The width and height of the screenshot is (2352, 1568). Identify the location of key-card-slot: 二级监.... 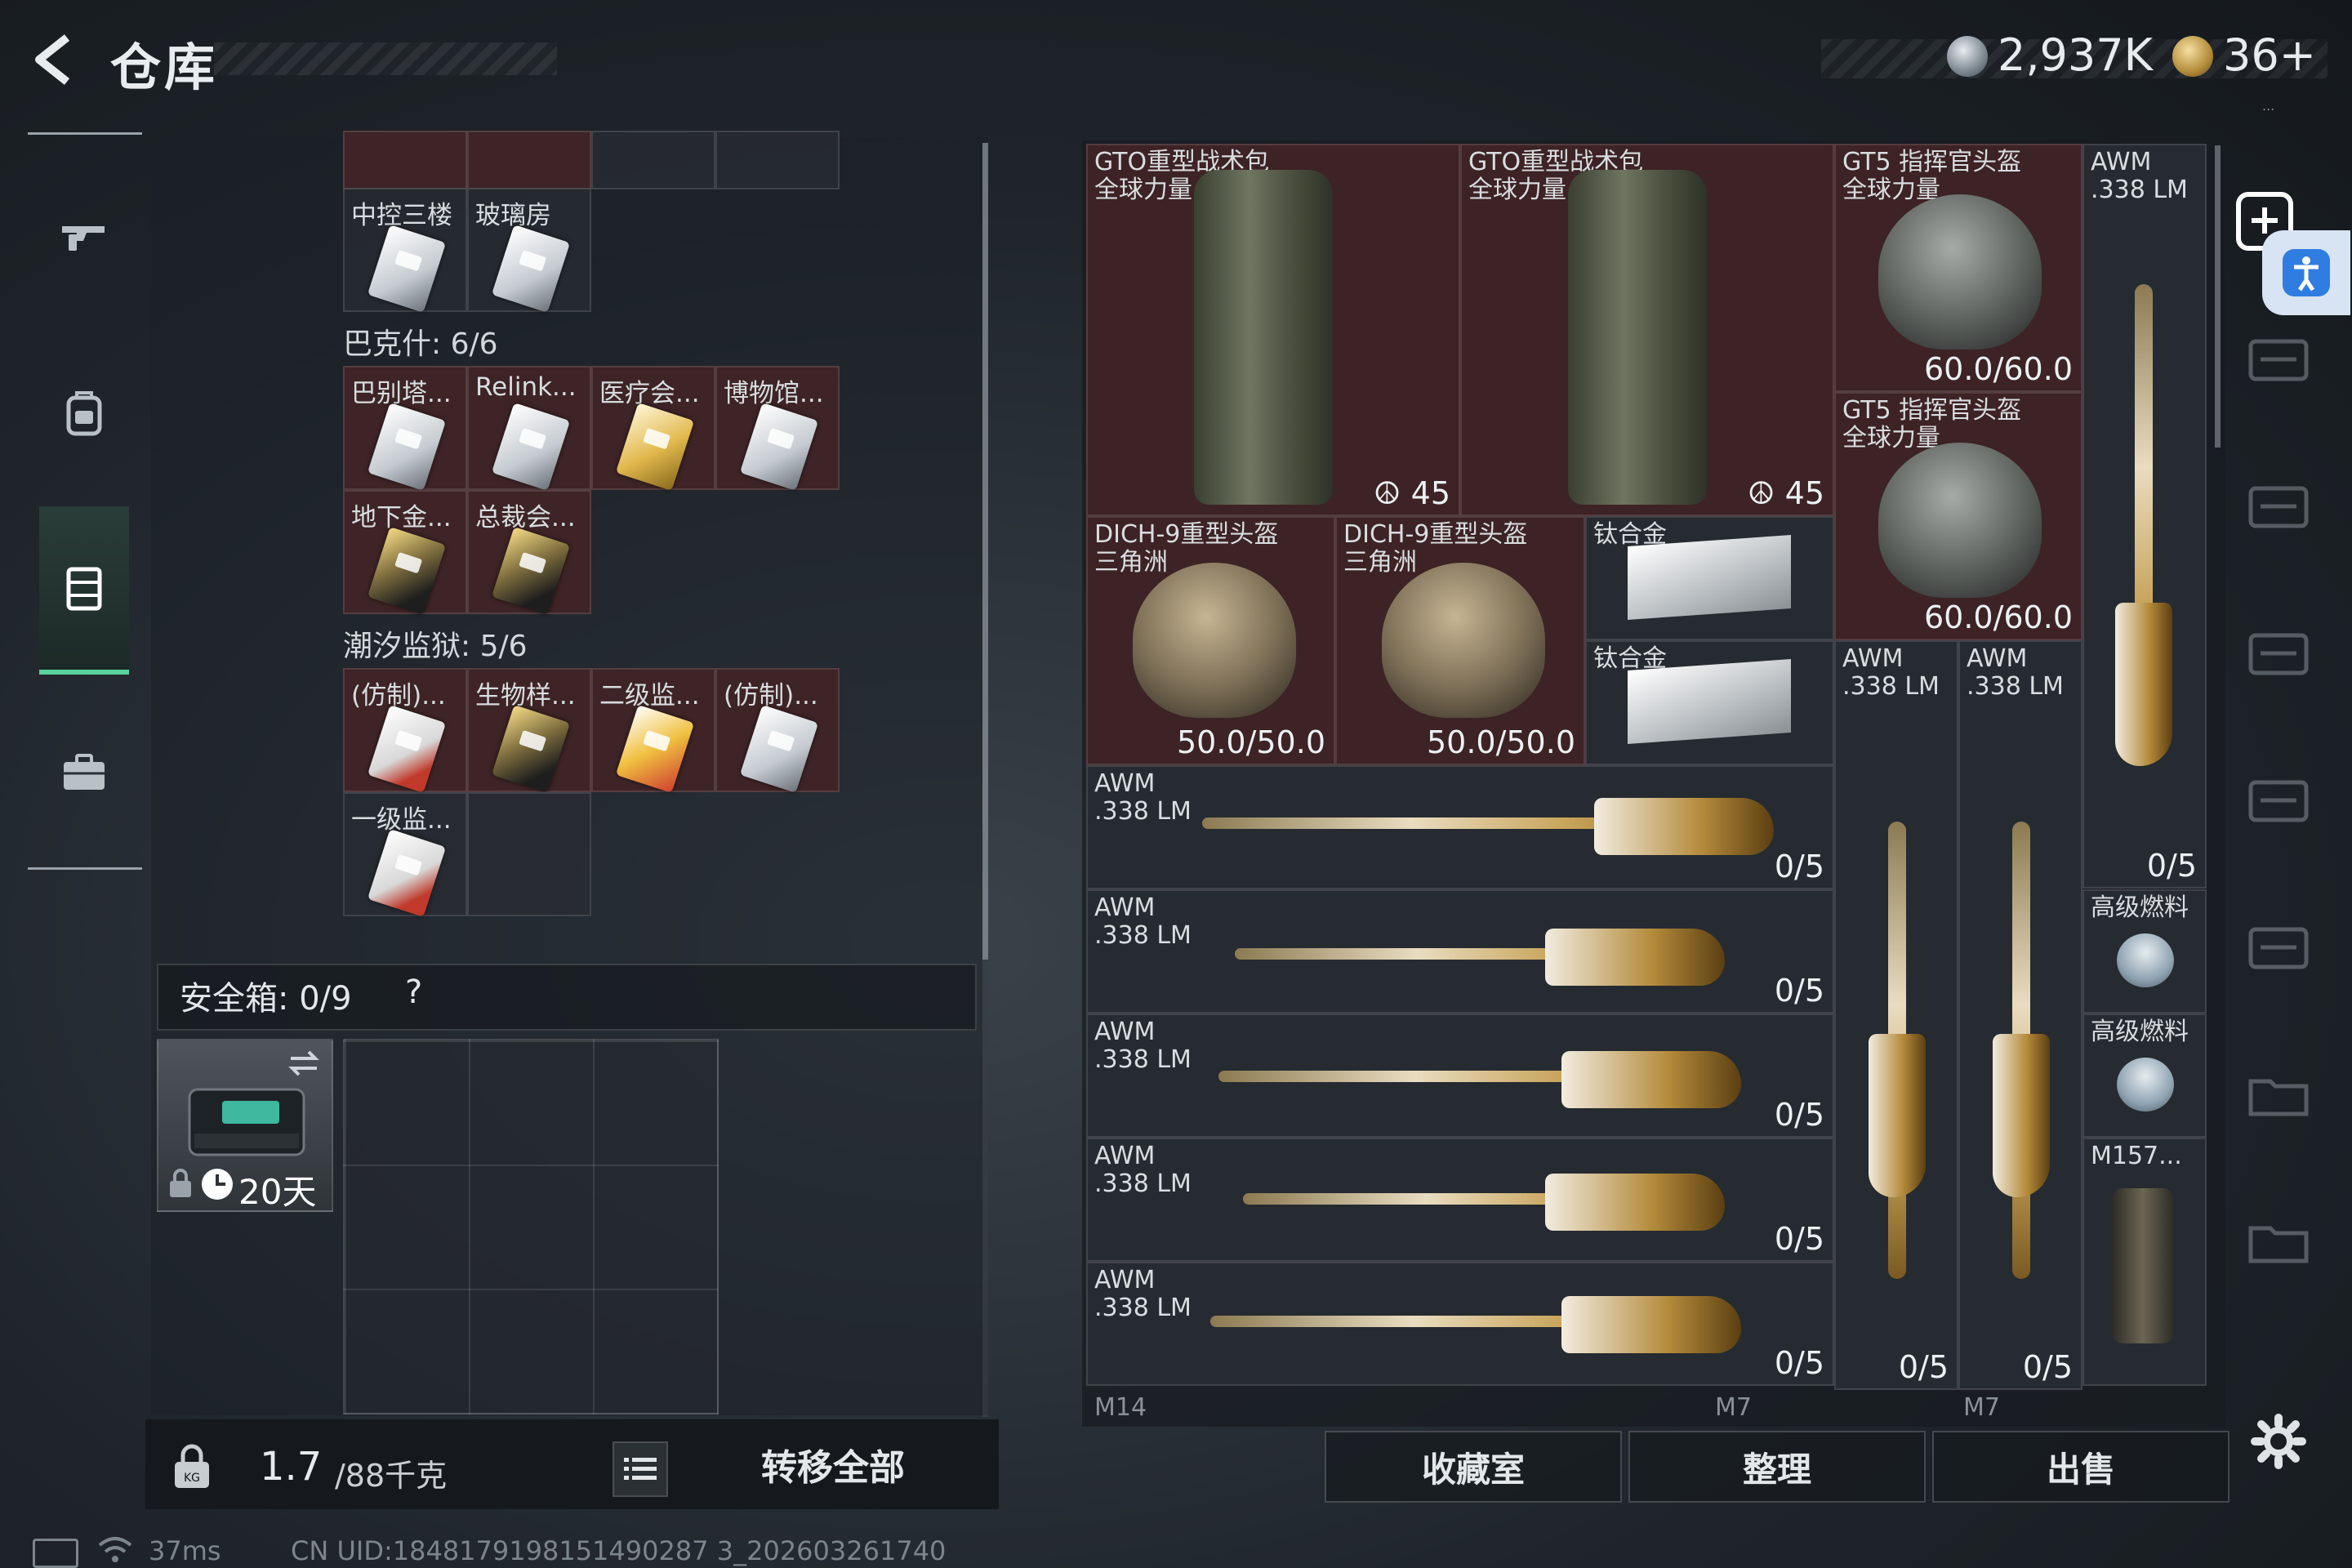
(653, 730).